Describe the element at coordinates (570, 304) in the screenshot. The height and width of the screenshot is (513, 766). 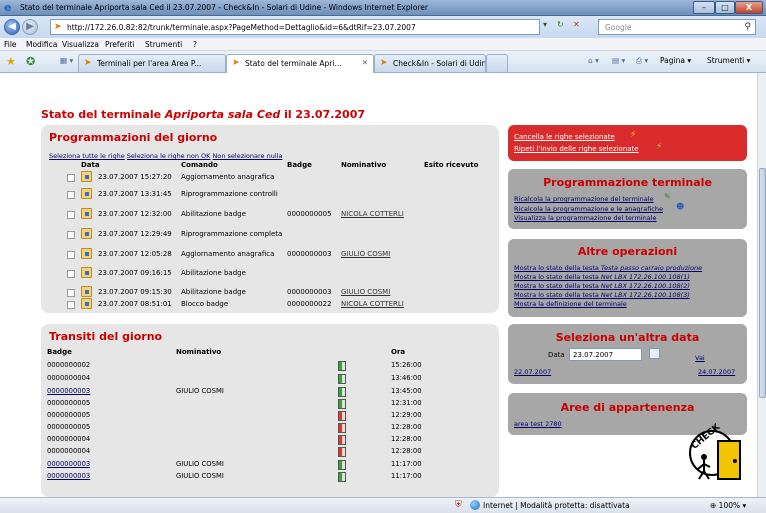
I see `terminal-definition-link: Mostra la definizione del terminale` at that location.